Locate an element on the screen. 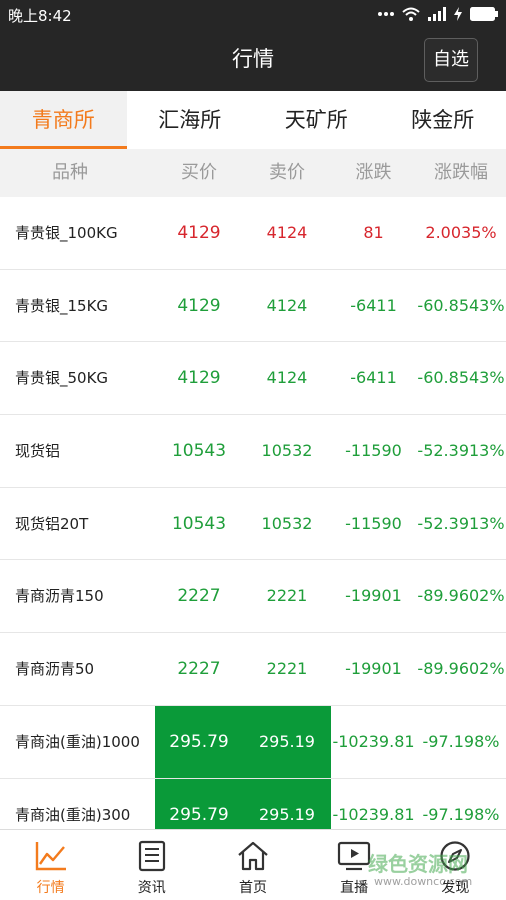 This screenshot has width=506, height=900. column-header: 品种 买价 卖价 涨跌 涨跌幅 is located at coordinates (253, 173).